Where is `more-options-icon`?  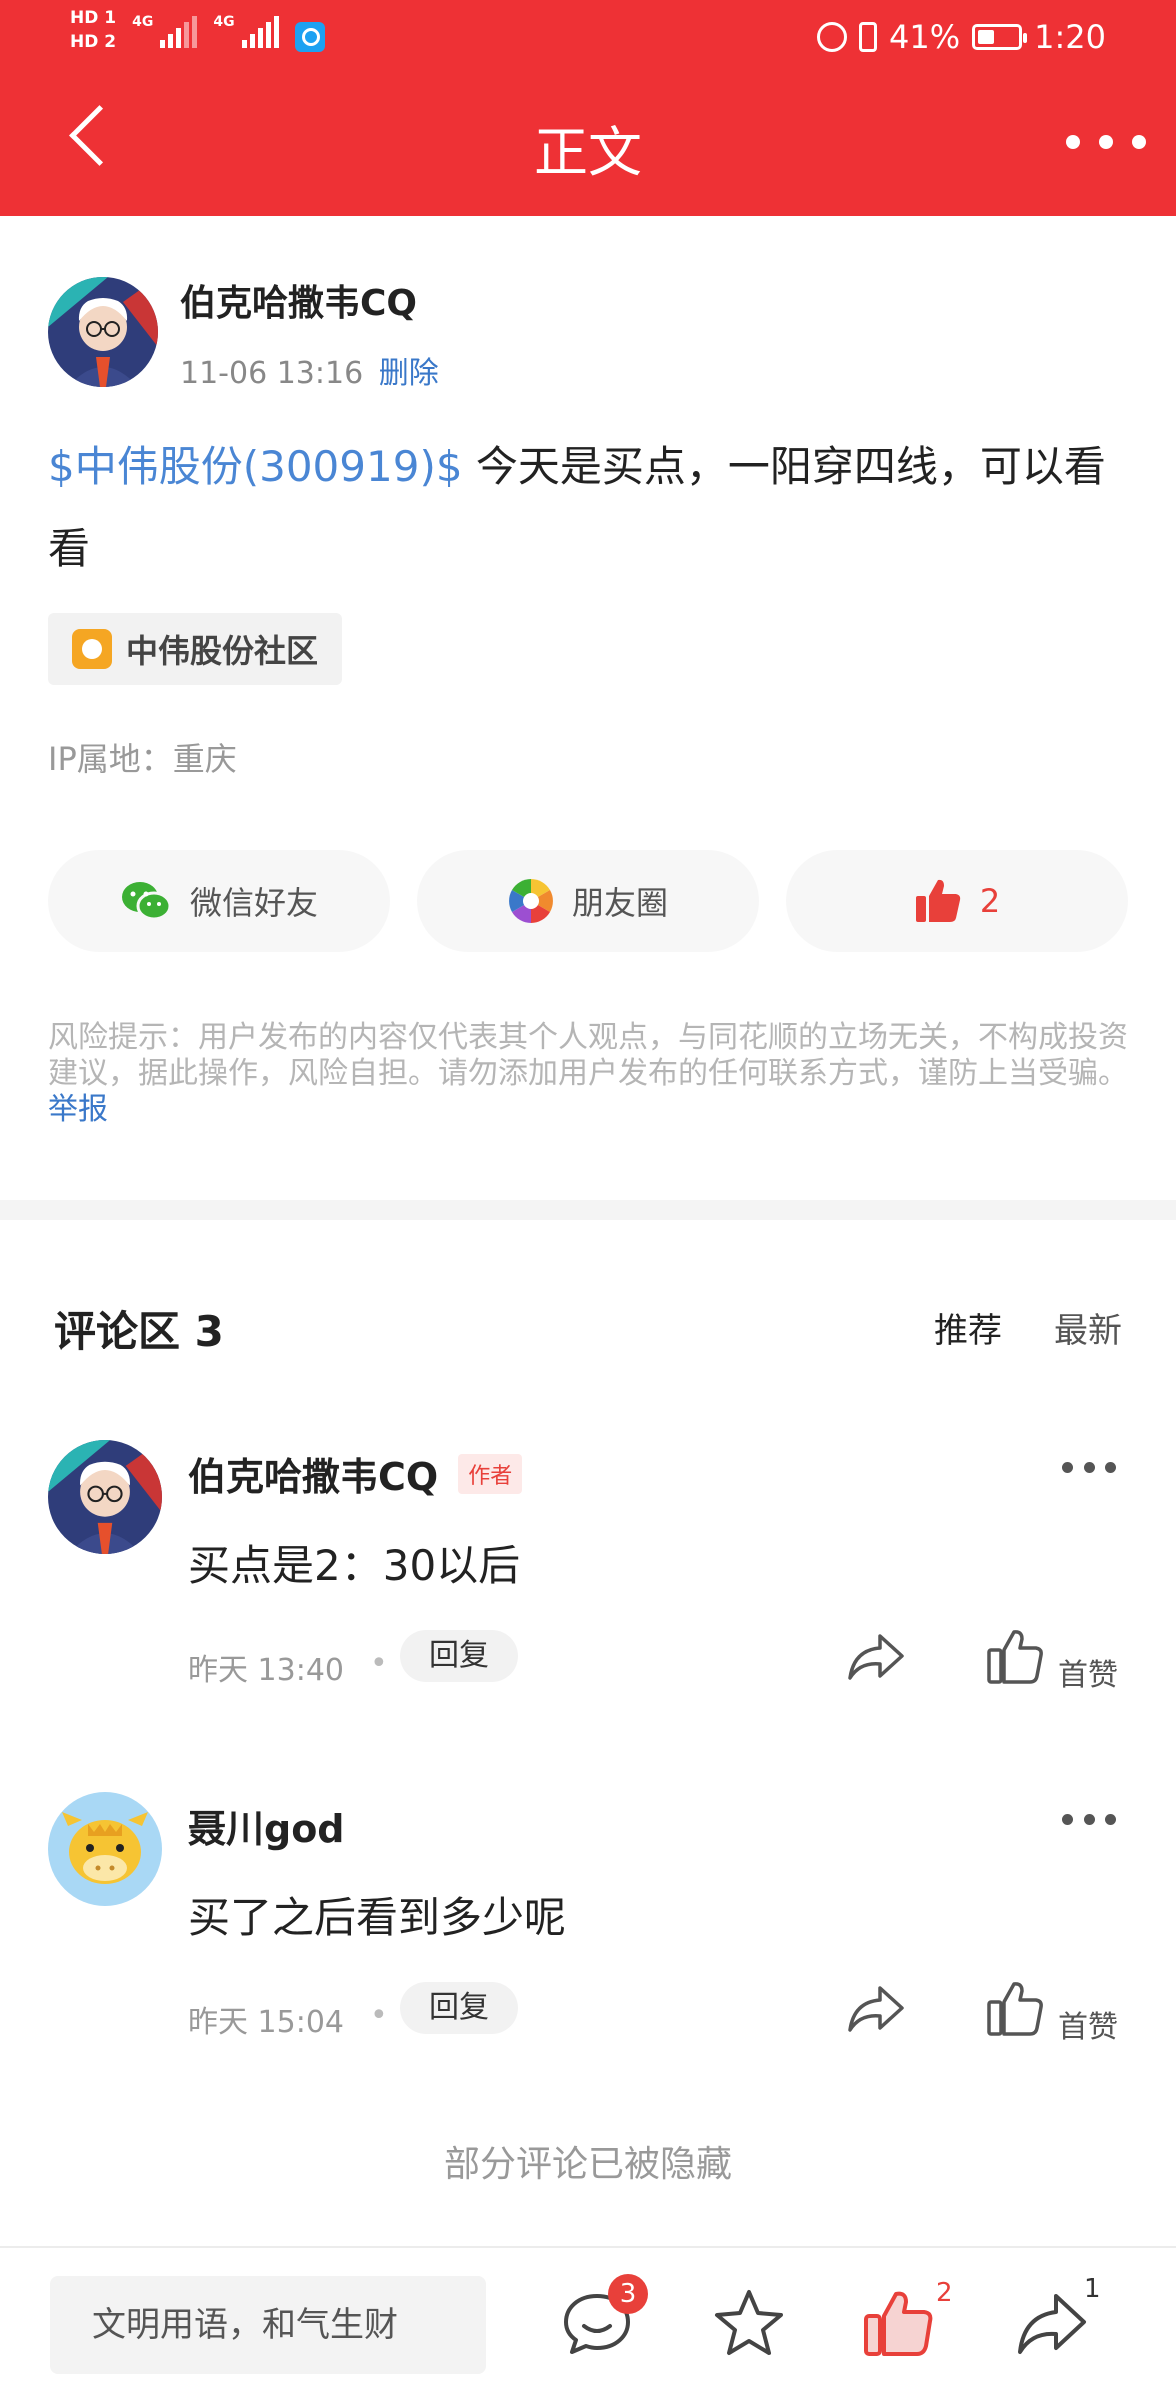 more-options-icon is located at coordinates (1106, 142).